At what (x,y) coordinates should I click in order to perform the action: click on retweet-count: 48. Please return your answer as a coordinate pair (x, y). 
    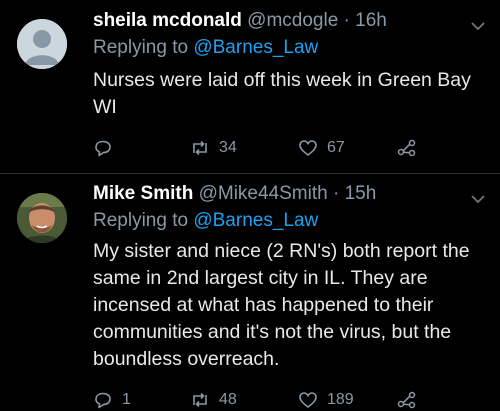
    Looking at the image, I should click on (228, 399).